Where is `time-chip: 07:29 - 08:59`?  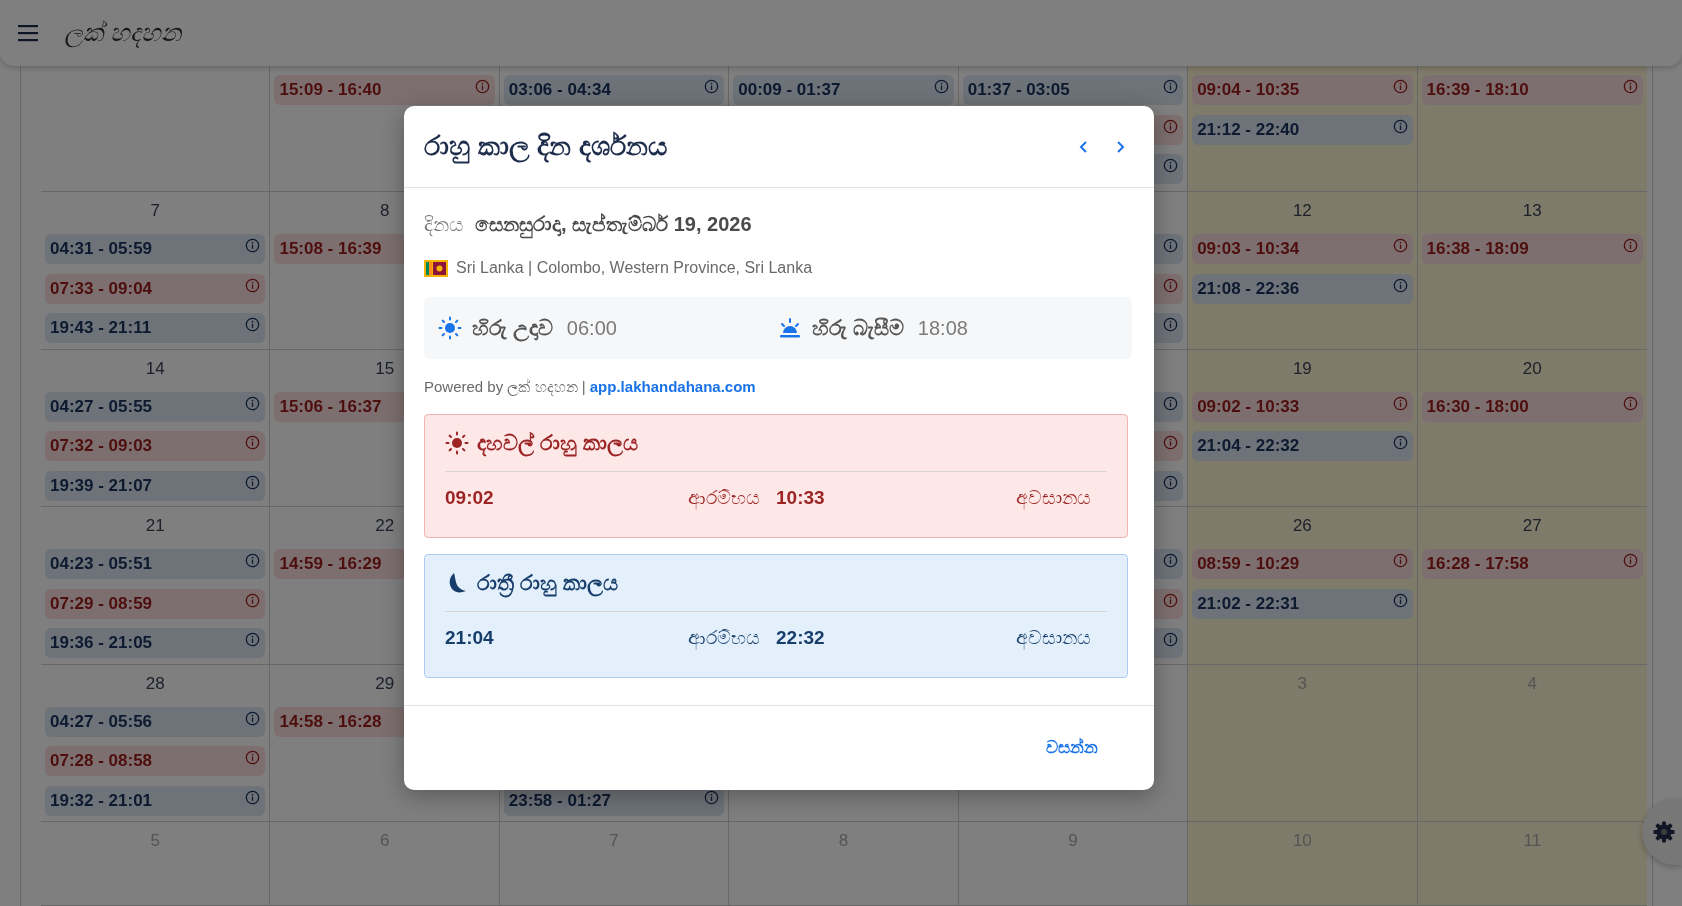
time-chip: 07:29 - 08:59 is located at coordinates (155, 603).